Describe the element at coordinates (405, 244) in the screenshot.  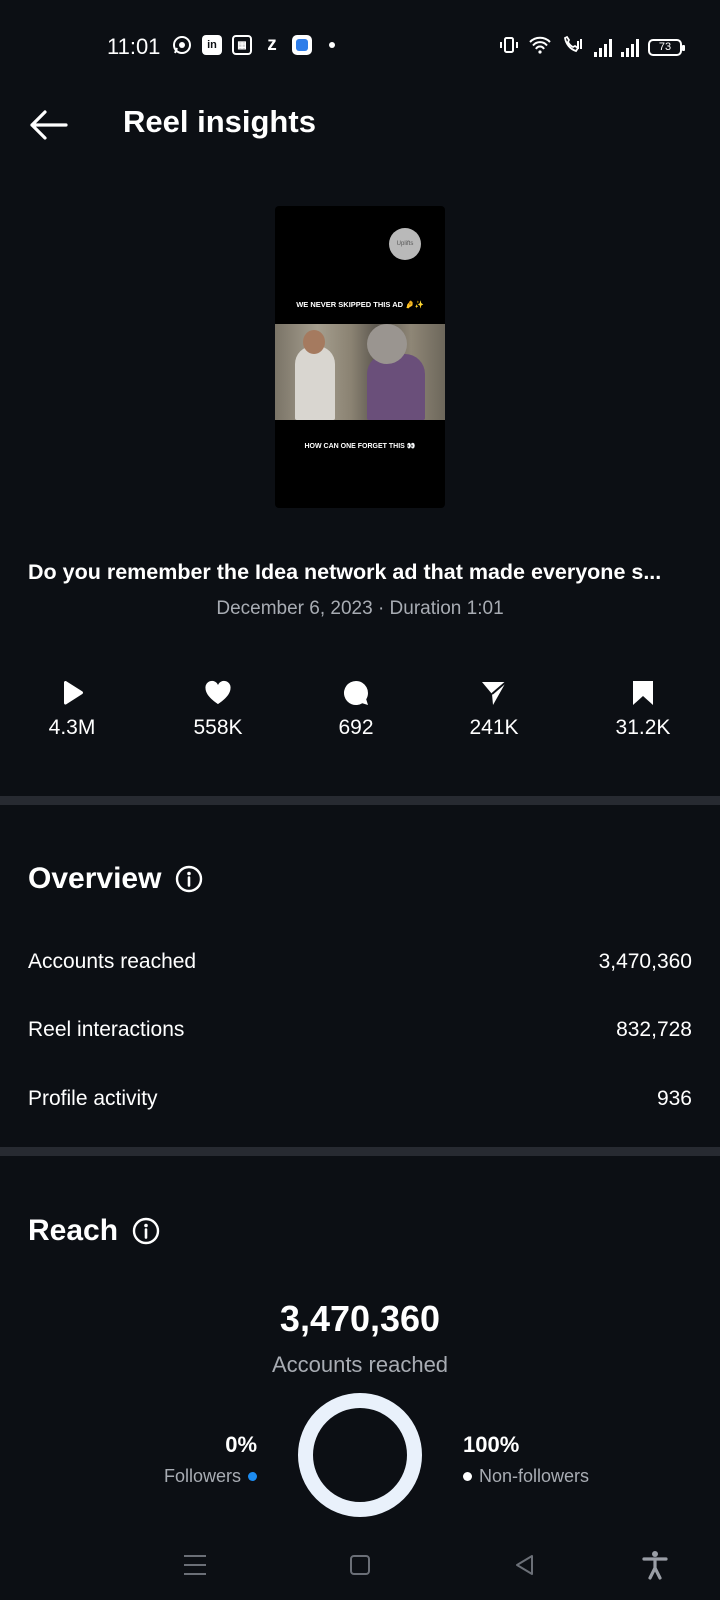
I see `thumbnail-logo: Uplifts` at that location.